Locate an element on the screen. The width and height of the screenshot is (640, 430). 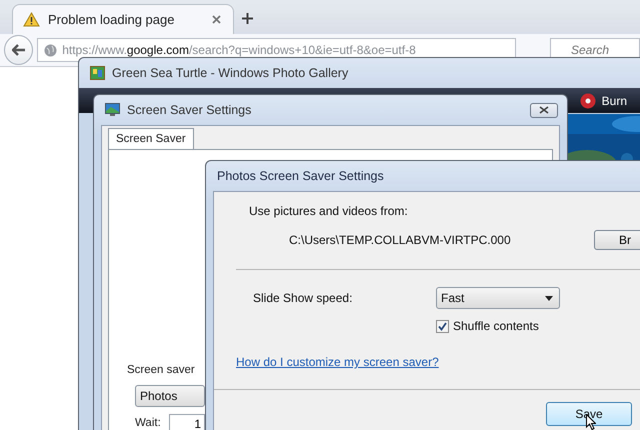
window-title: Screen Saver Settings is located at coordinates (189, 110).